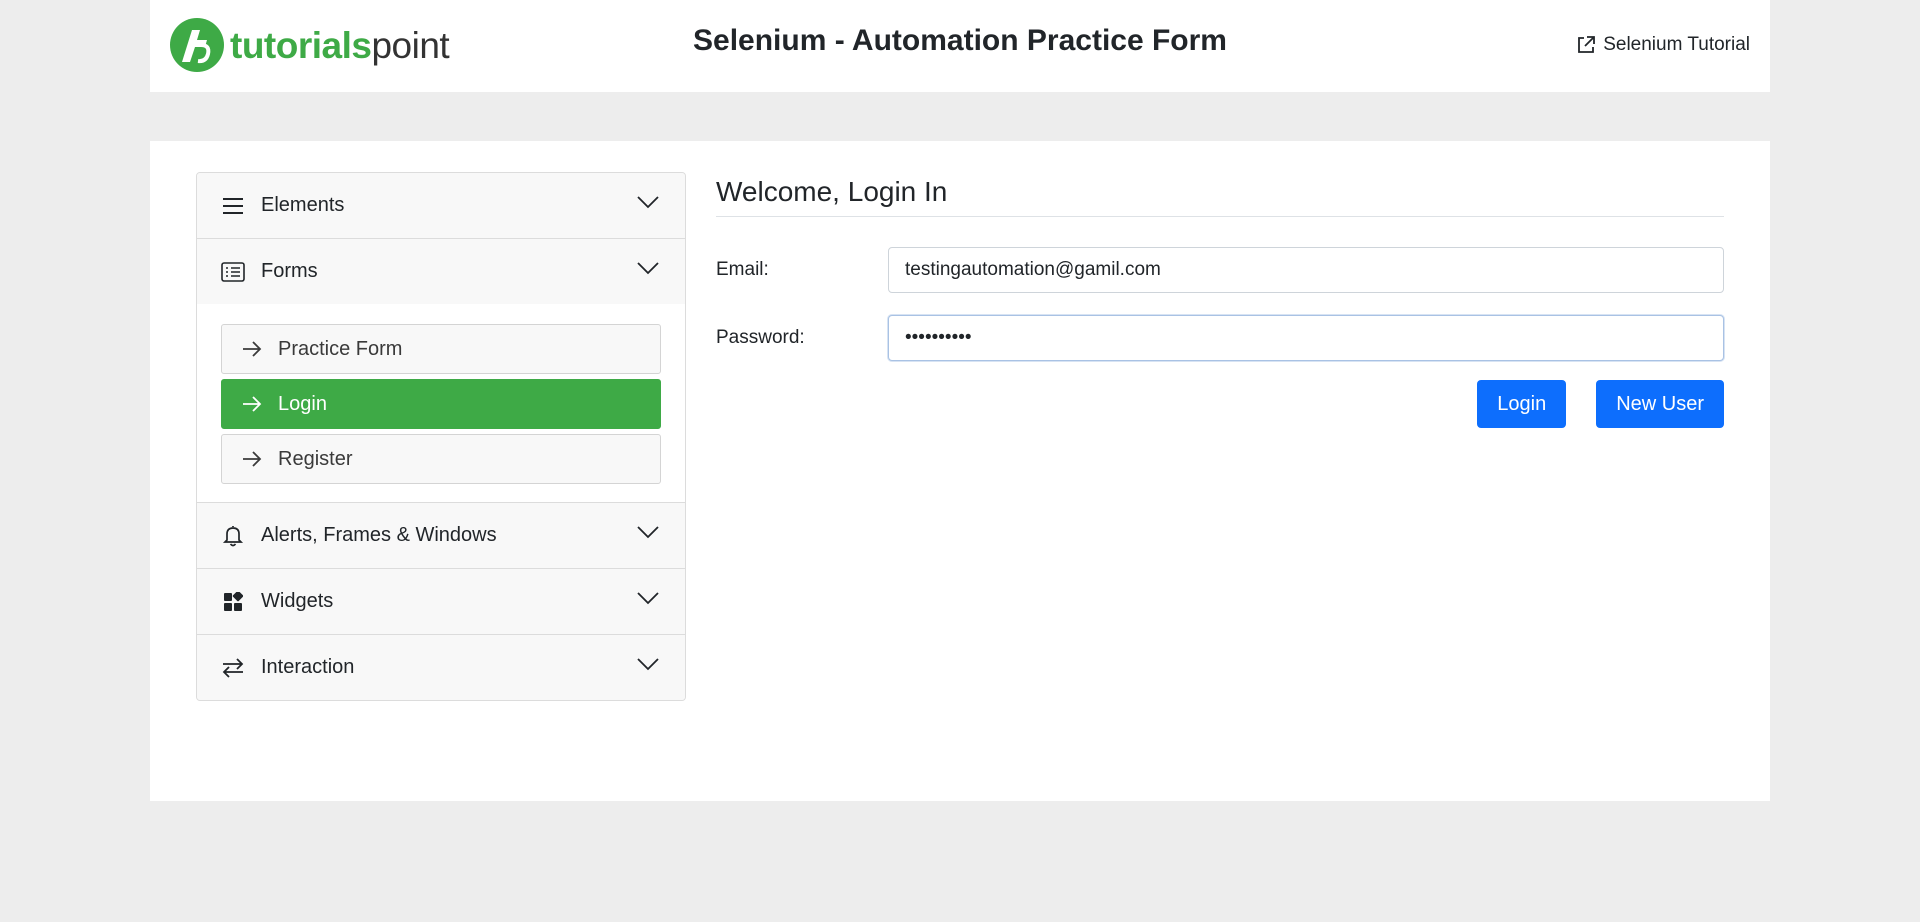 The width and height of the screenshot is (1920, 922). What do you see at coordinates (340, 348) in the screenshot?
I see `sidebar-item-label: Practice Form` at bounding box center [340, 348].